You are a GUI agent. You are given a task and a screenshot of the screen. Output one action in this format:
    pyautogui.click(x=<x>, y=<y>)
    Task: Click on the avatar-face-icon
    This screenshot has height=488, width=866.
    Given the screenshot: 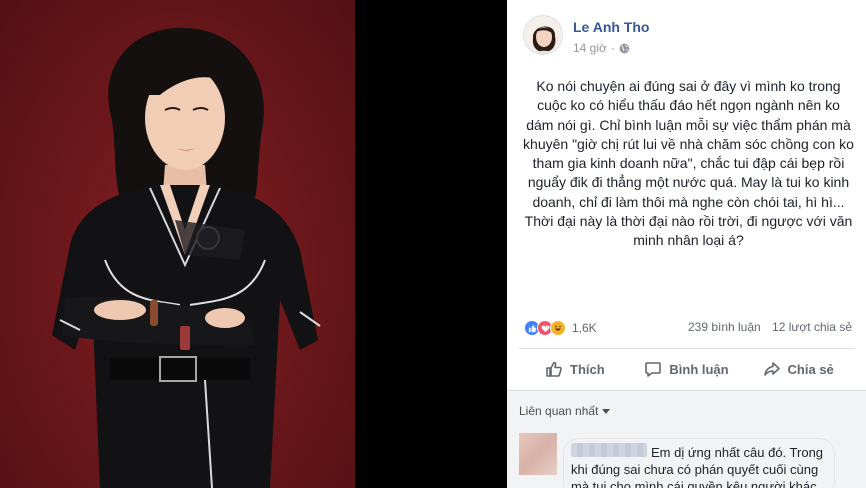 What is the action you would take?
    pyautogui.click(x=543, y=35)
    